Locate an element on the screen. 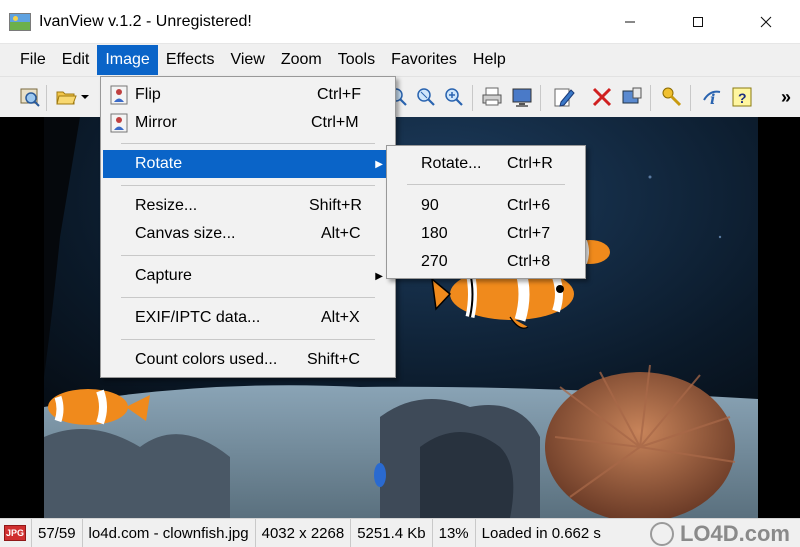 The height and width of the screenshot is (547, 800). menu-item-capture: Capture ▶ is located at coordinates (248, 276).